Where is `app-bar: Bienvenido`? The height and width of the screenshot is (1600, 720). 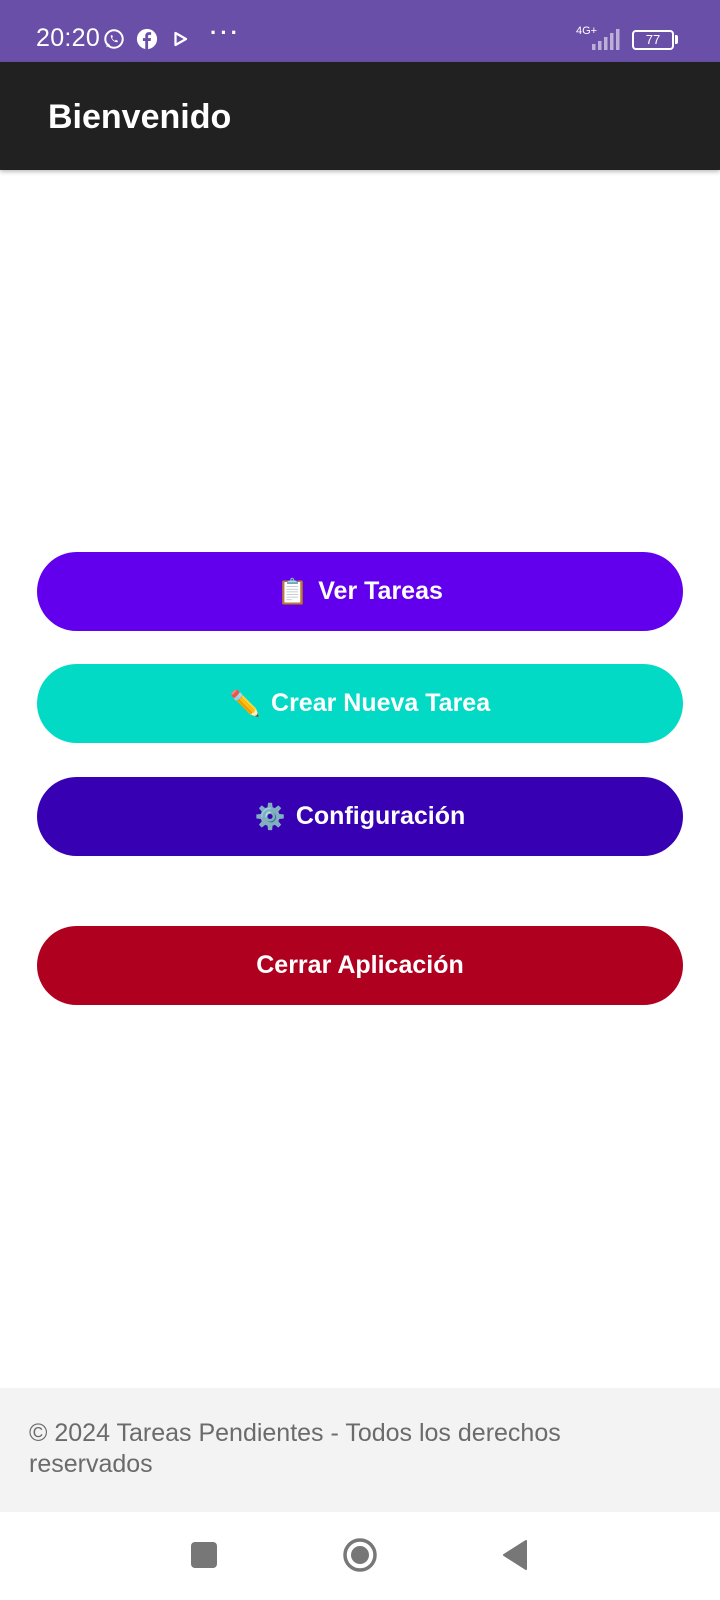 app-bar: Bienvenido is located at coordinates (360, 116).